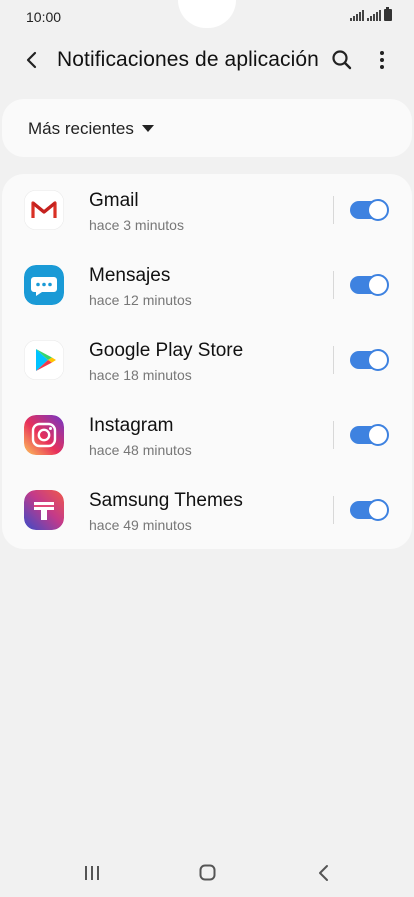 Image resolution: width=414 pixels, height=897 pixels. Describe the element at coordinates (44, 510) in the screenshot. I see `samsung-themes-icon` at that location.